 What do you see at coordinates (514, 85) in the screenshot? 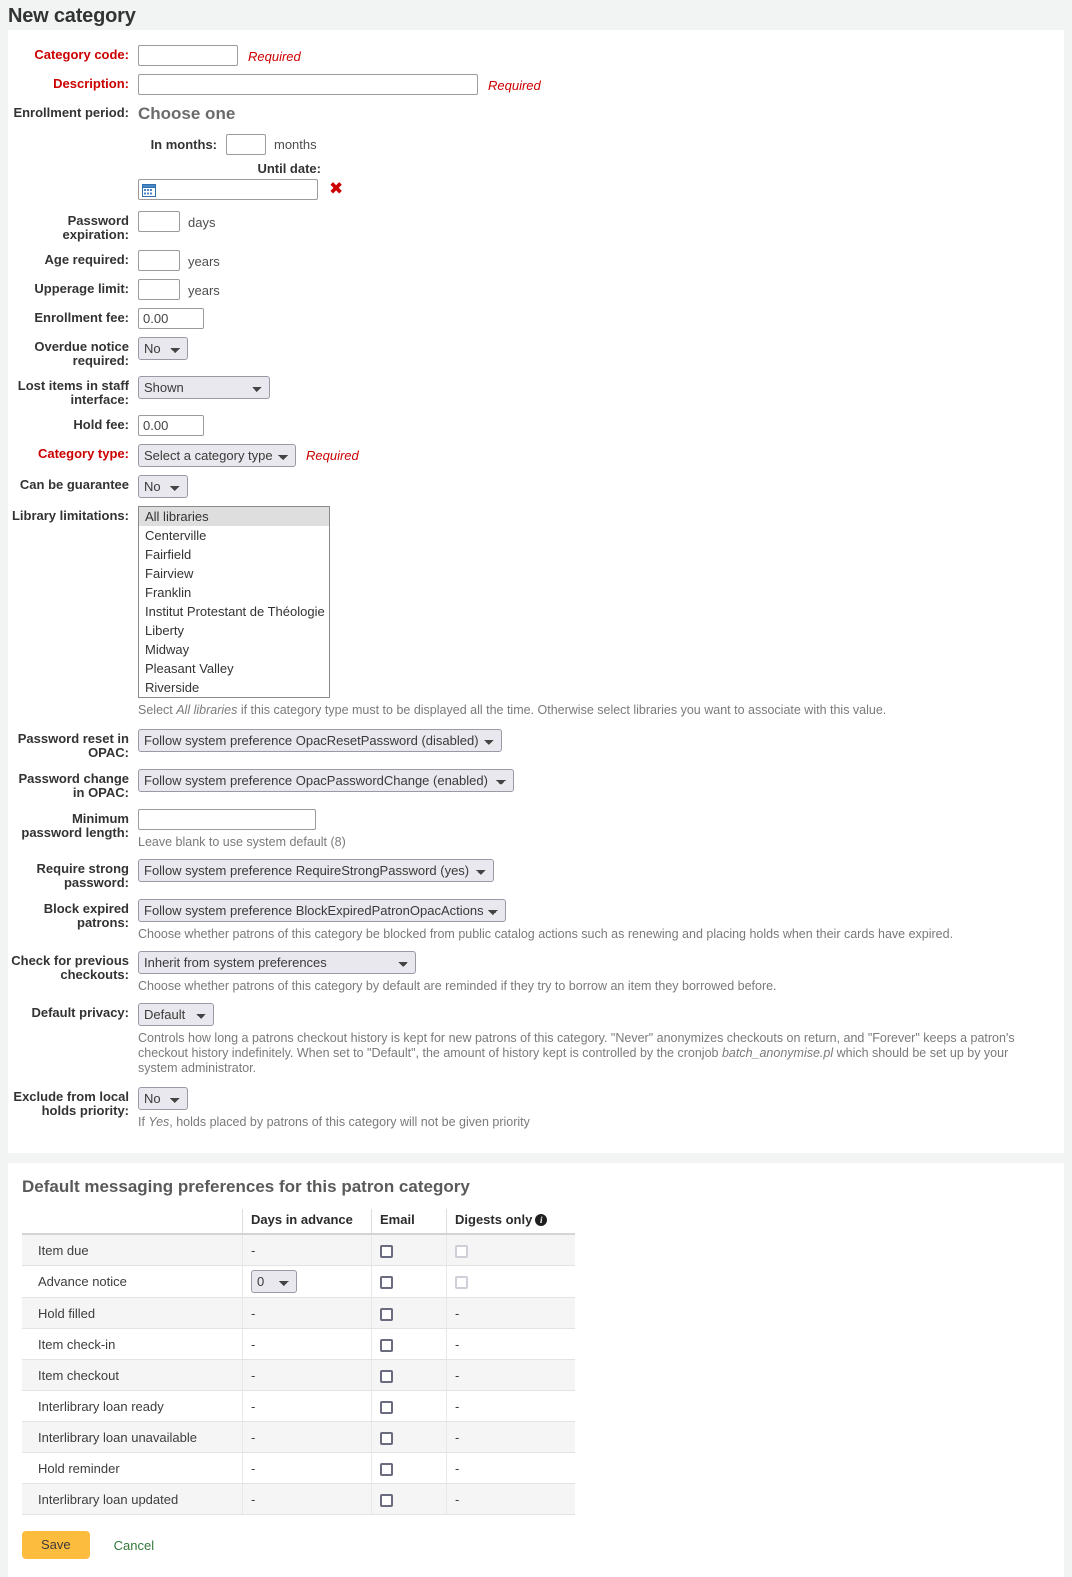
I see `description-required-note: Required` at bounding box center [514, 85].